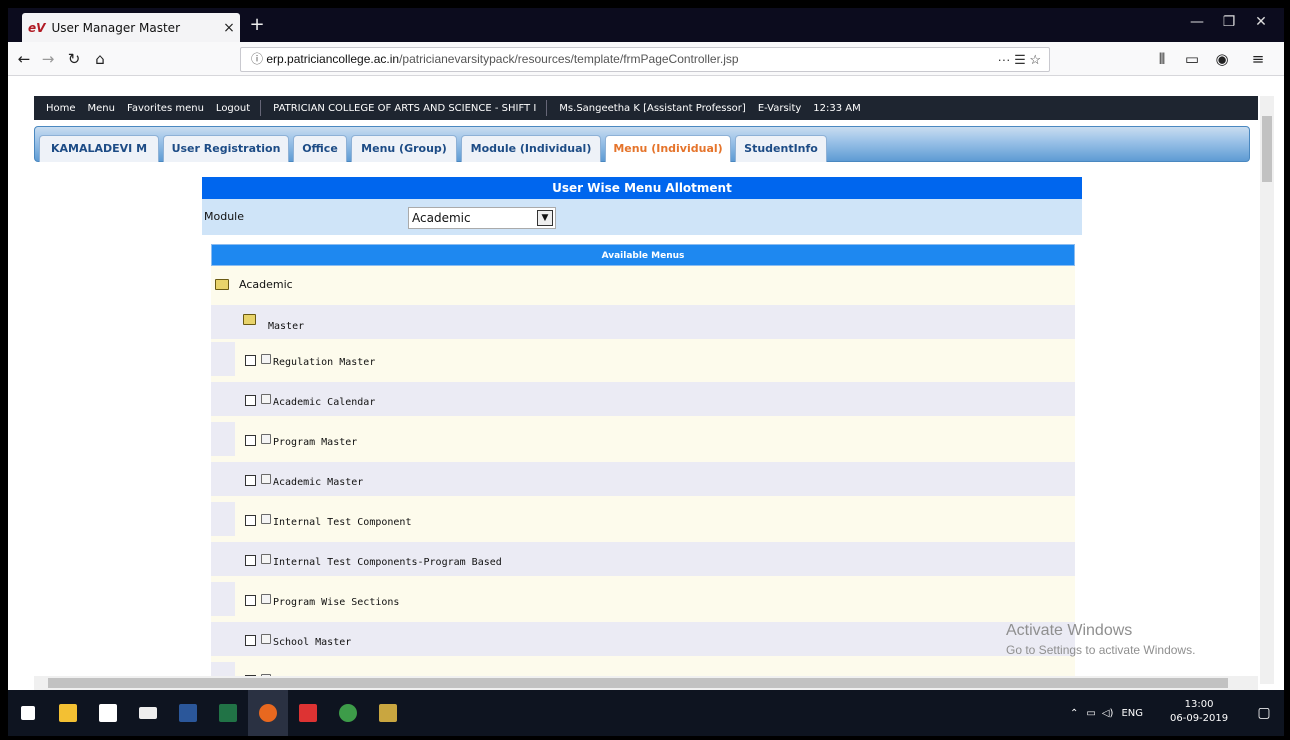 The height and width of the screenshot is (740, 1290). Describe the element at coordinates (249, 319) in the screenshot. I see `folder-icon` at that location.